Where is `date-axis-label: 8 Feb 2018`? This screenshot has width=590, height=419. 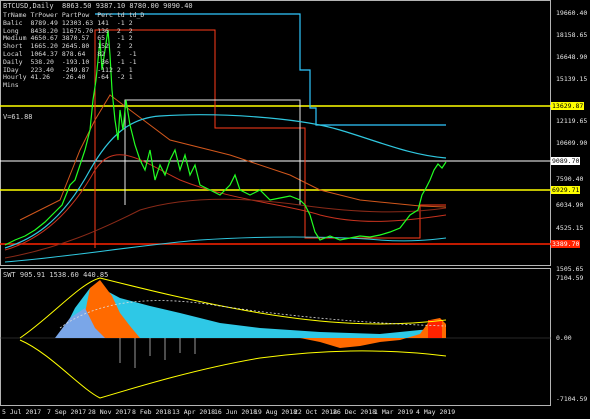
date-axis-label: 8 Feb 2018 is located at coordinates (152, 412).